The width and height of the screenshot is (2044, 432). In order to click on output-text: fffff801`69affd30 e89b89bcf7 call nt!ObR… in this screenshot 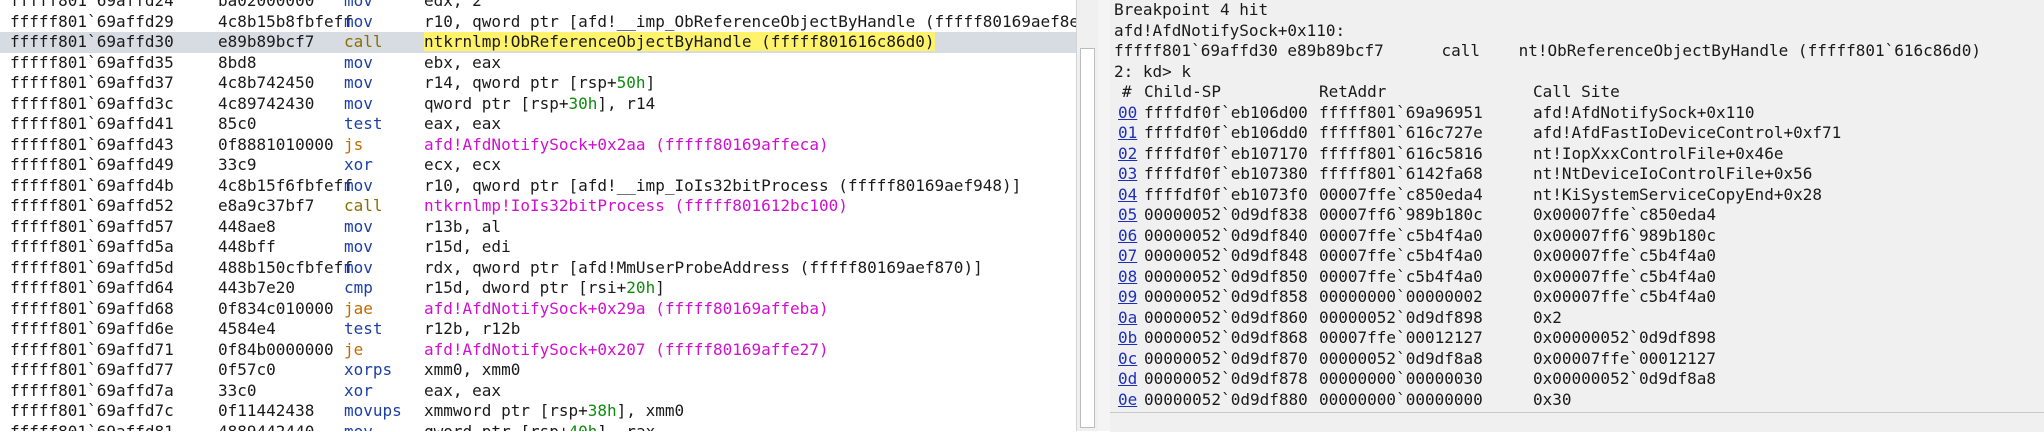, I will do `click(1547, 50)`.